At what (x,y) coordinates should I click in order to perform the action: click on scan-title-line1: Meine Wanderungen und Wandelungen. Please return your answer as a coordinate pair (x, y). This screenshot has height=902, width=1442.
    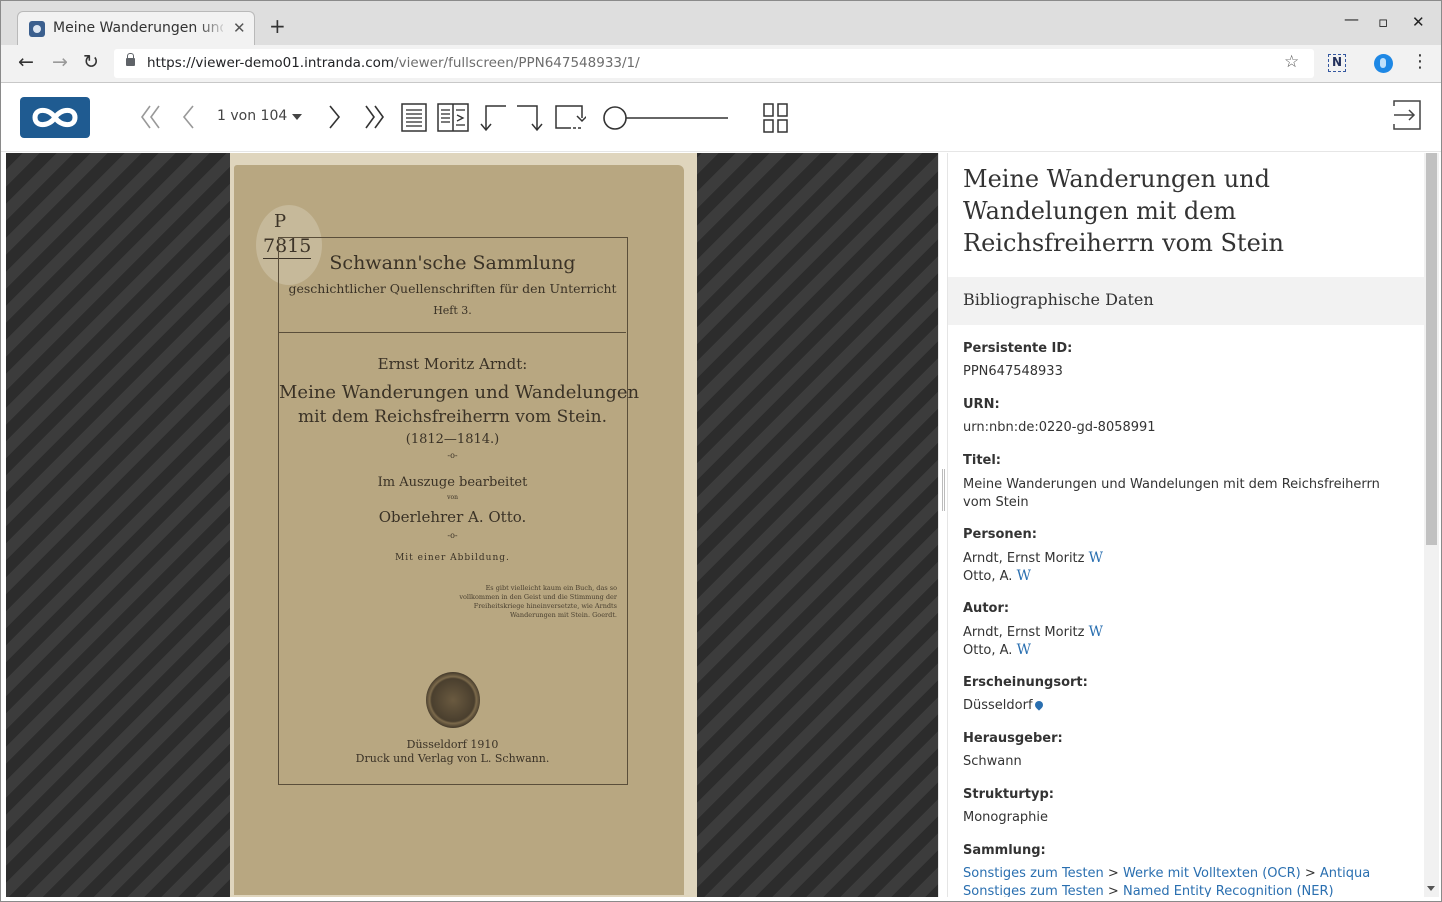
    Looking at the image, I should click on (459, 392).